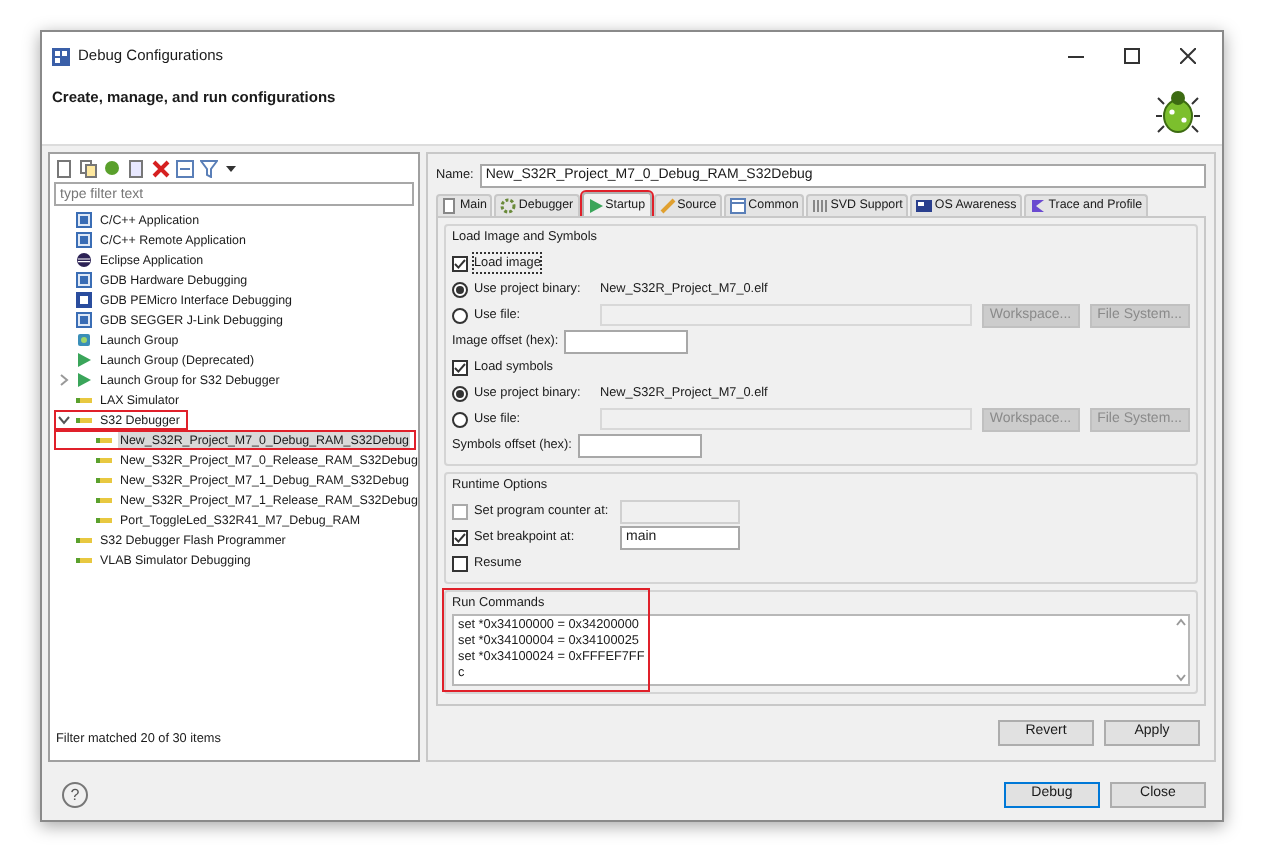 Image resolution: width=1262 pixels, height=864 pixels. Describe the element at coordinates (89, 168) in the screenshot. I see `duplicate-icon` at that location.